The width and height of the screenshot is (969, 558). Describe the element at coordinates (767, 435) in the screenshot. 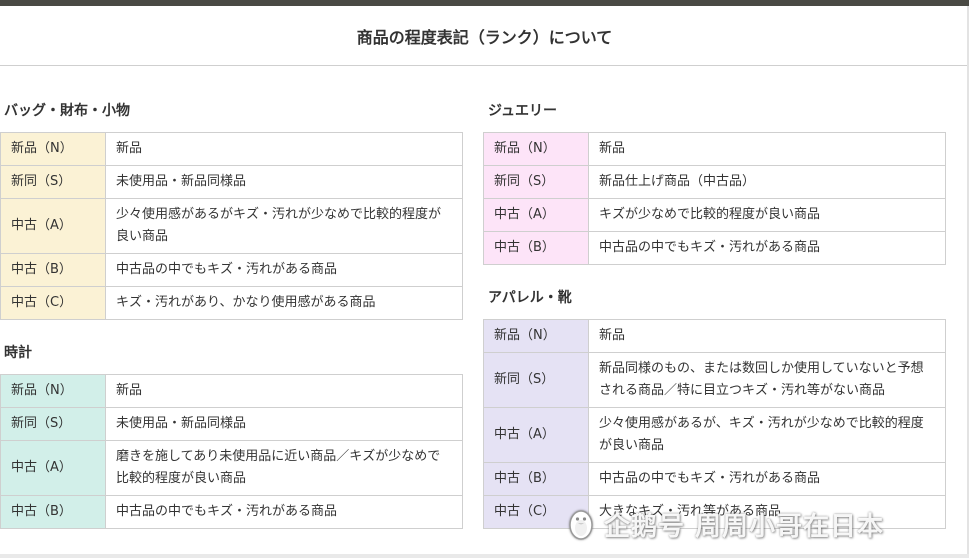

I see `description-cell: 少々使用感があるが、キズ・汚れが少なめで比較的程度が良い商品` at that location.